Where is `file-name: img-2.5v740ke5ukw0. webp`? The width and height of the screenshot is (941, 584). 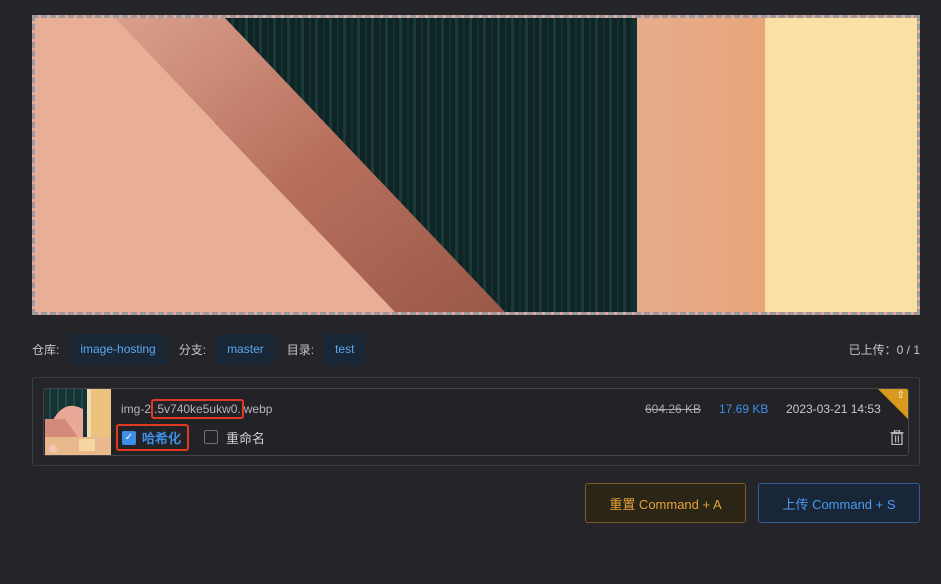
file-name: img-2.5v740ke5ukw0. webp is located at coordinates (197, 409).